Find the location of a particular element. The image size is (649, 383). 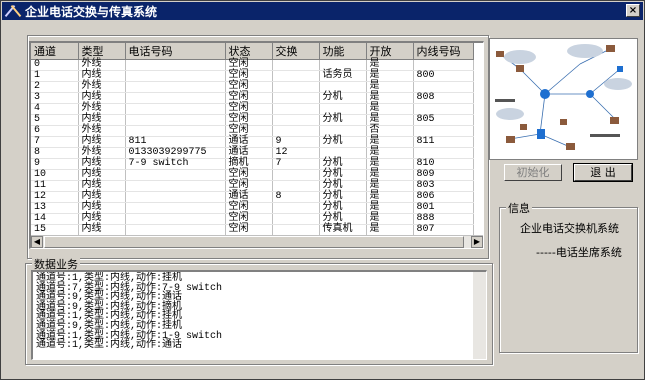

scroll-right-arrow-icon: ▶ is located at coordinates (477, 242).